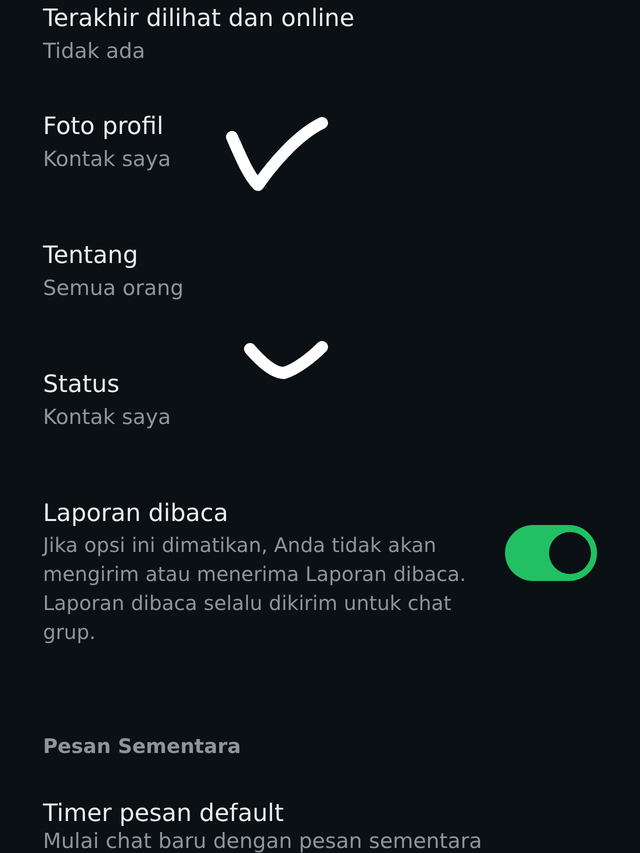 Image resolution: width=640 pixels, height=853 pixels. Describe the element at coordinates (135, 513) in the screenshot. I see `setting-title: Laporan dibaca` at that location.